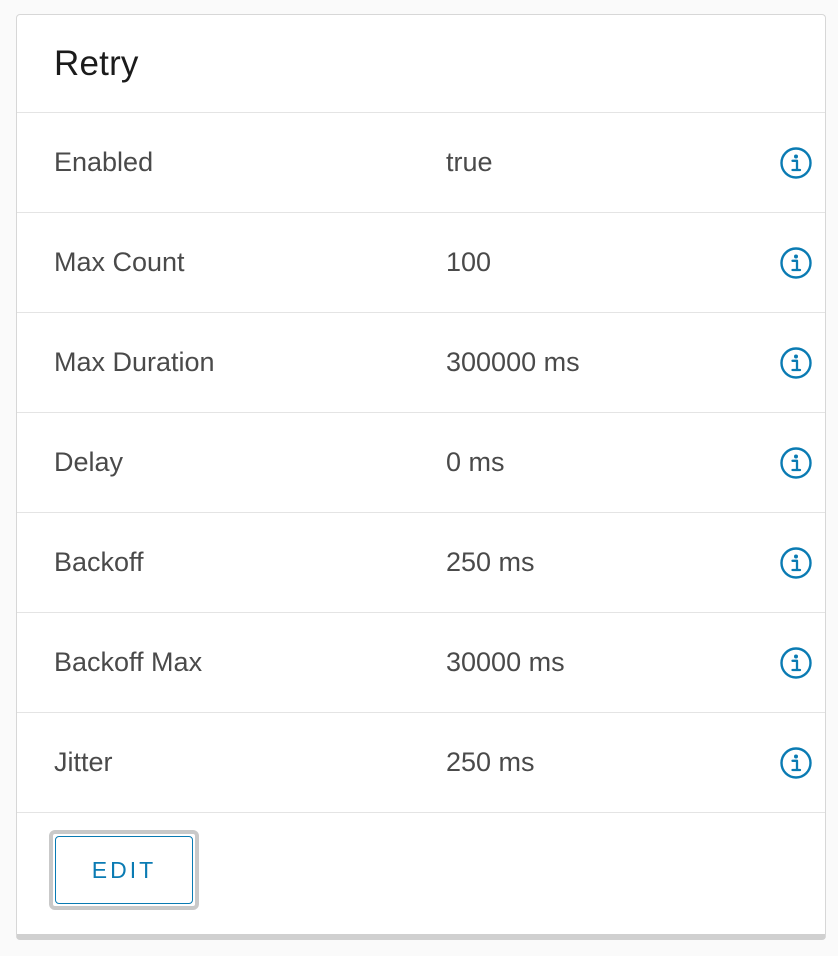  Describe the element at coordinates (421, 872) in the screenshot. I see `card-footer: EDIT` at that location.